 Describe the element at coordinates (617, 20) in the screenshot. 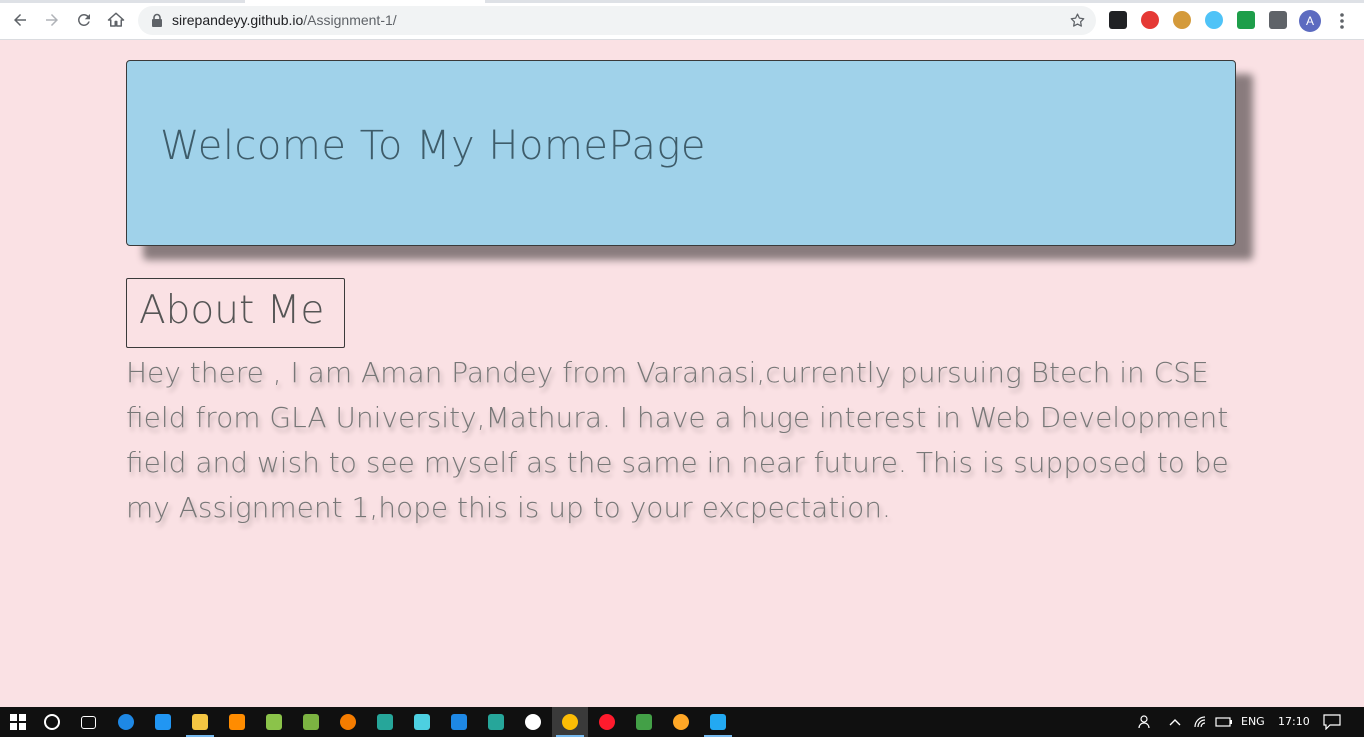

I see `address-bar: sirepandeyy.github.io/Assignment-1/` at that location.